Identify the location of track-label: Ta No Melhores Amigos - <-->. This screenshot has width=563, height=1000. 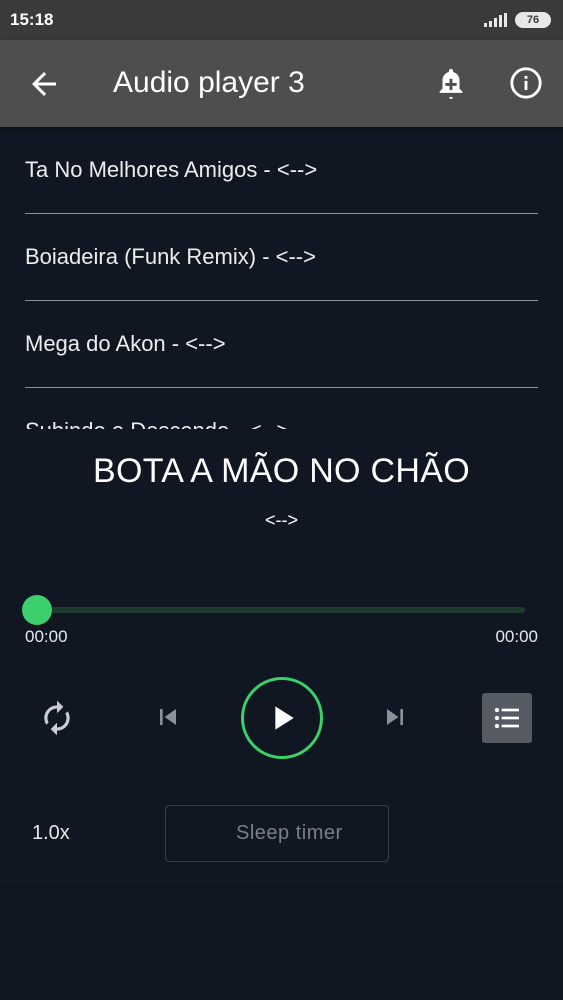
(171, 169).